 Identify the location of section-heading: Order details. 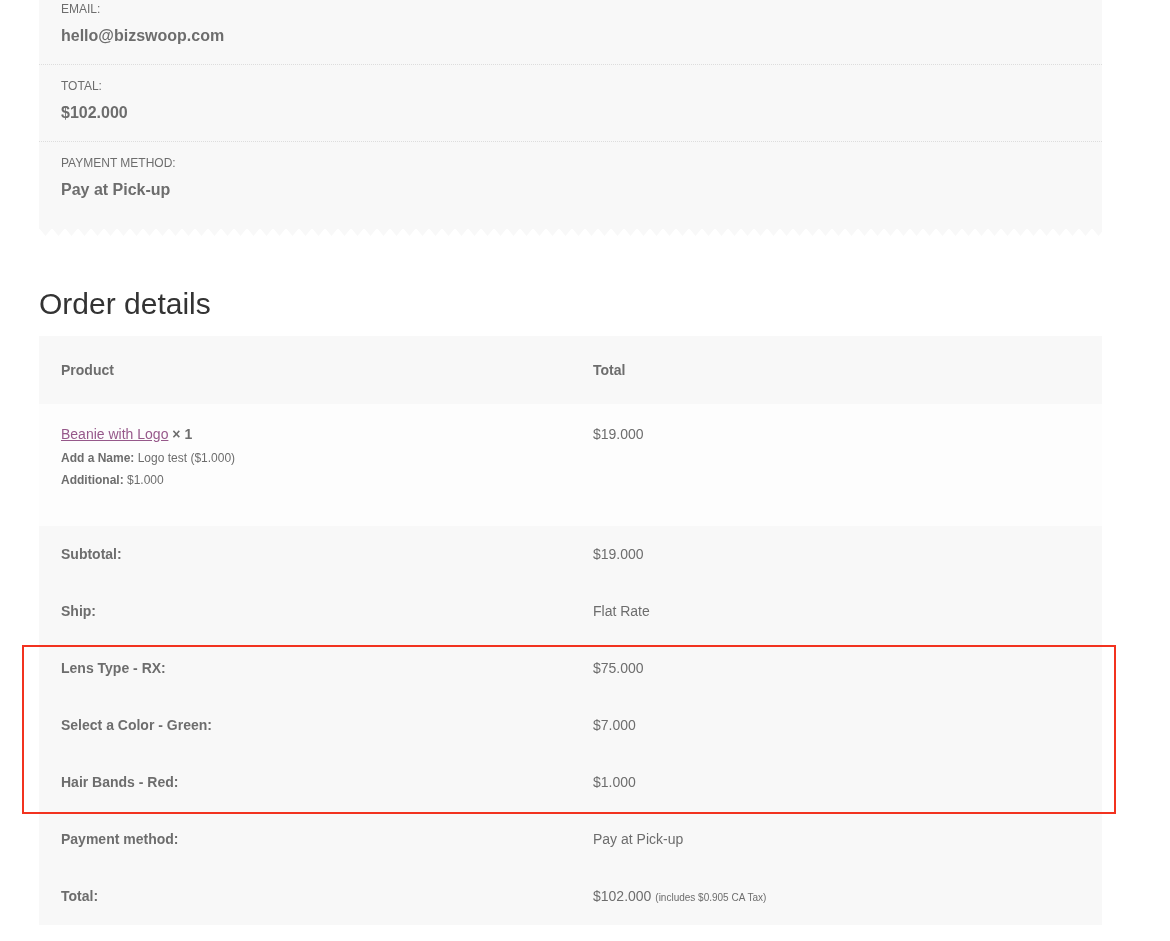
(125, 304).